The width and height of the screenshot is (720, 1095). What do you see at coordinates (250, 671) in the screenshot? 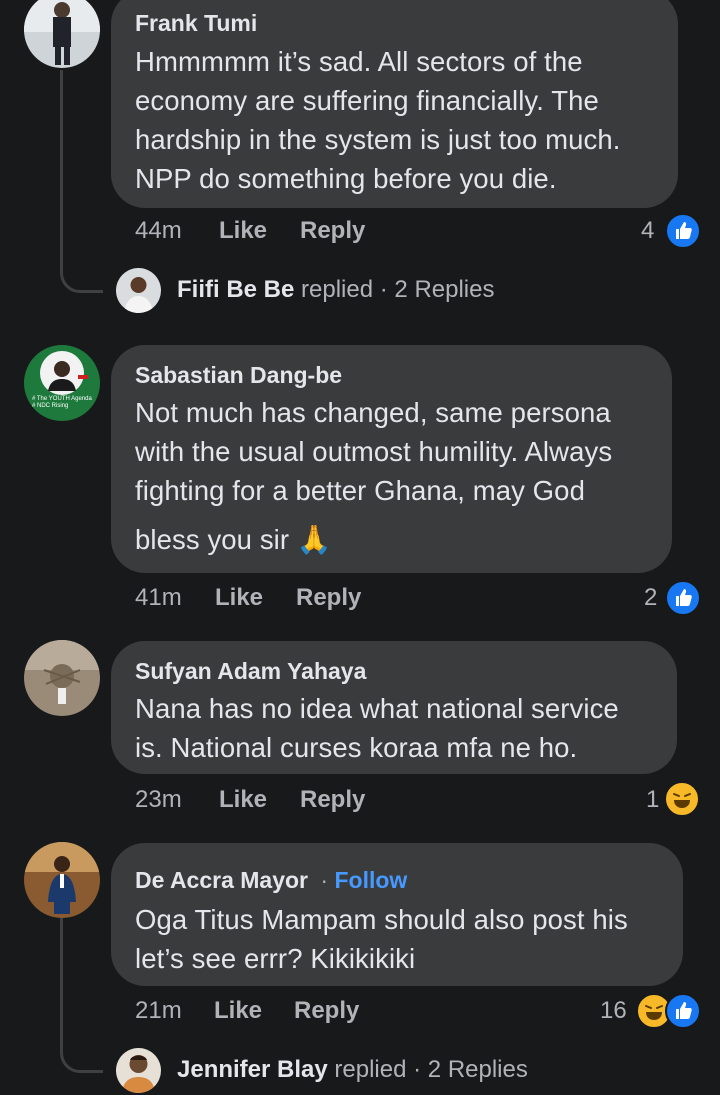
I see `comment-author: Sufyan Adam Yahaya` at bounding box center [250, 671].